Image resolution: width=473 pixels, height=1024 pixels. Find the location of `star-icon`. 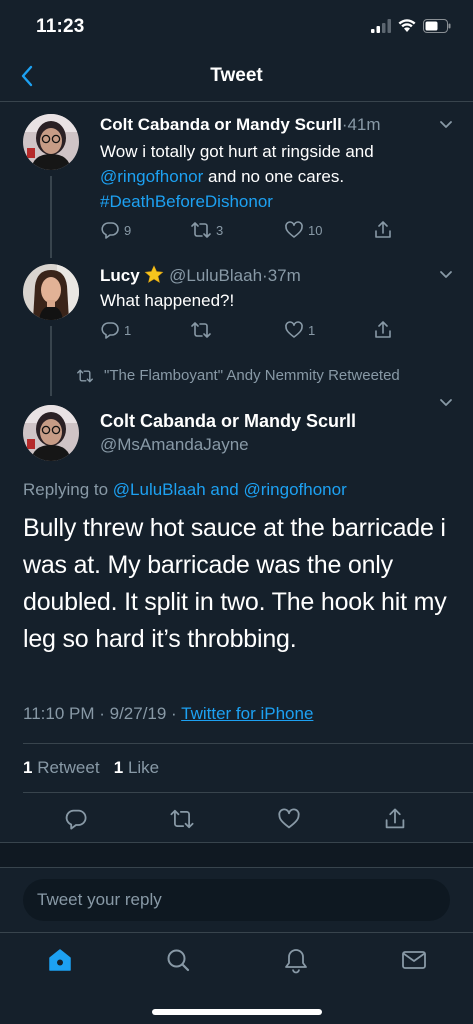

star-icon is located at coordinates (154, 274).